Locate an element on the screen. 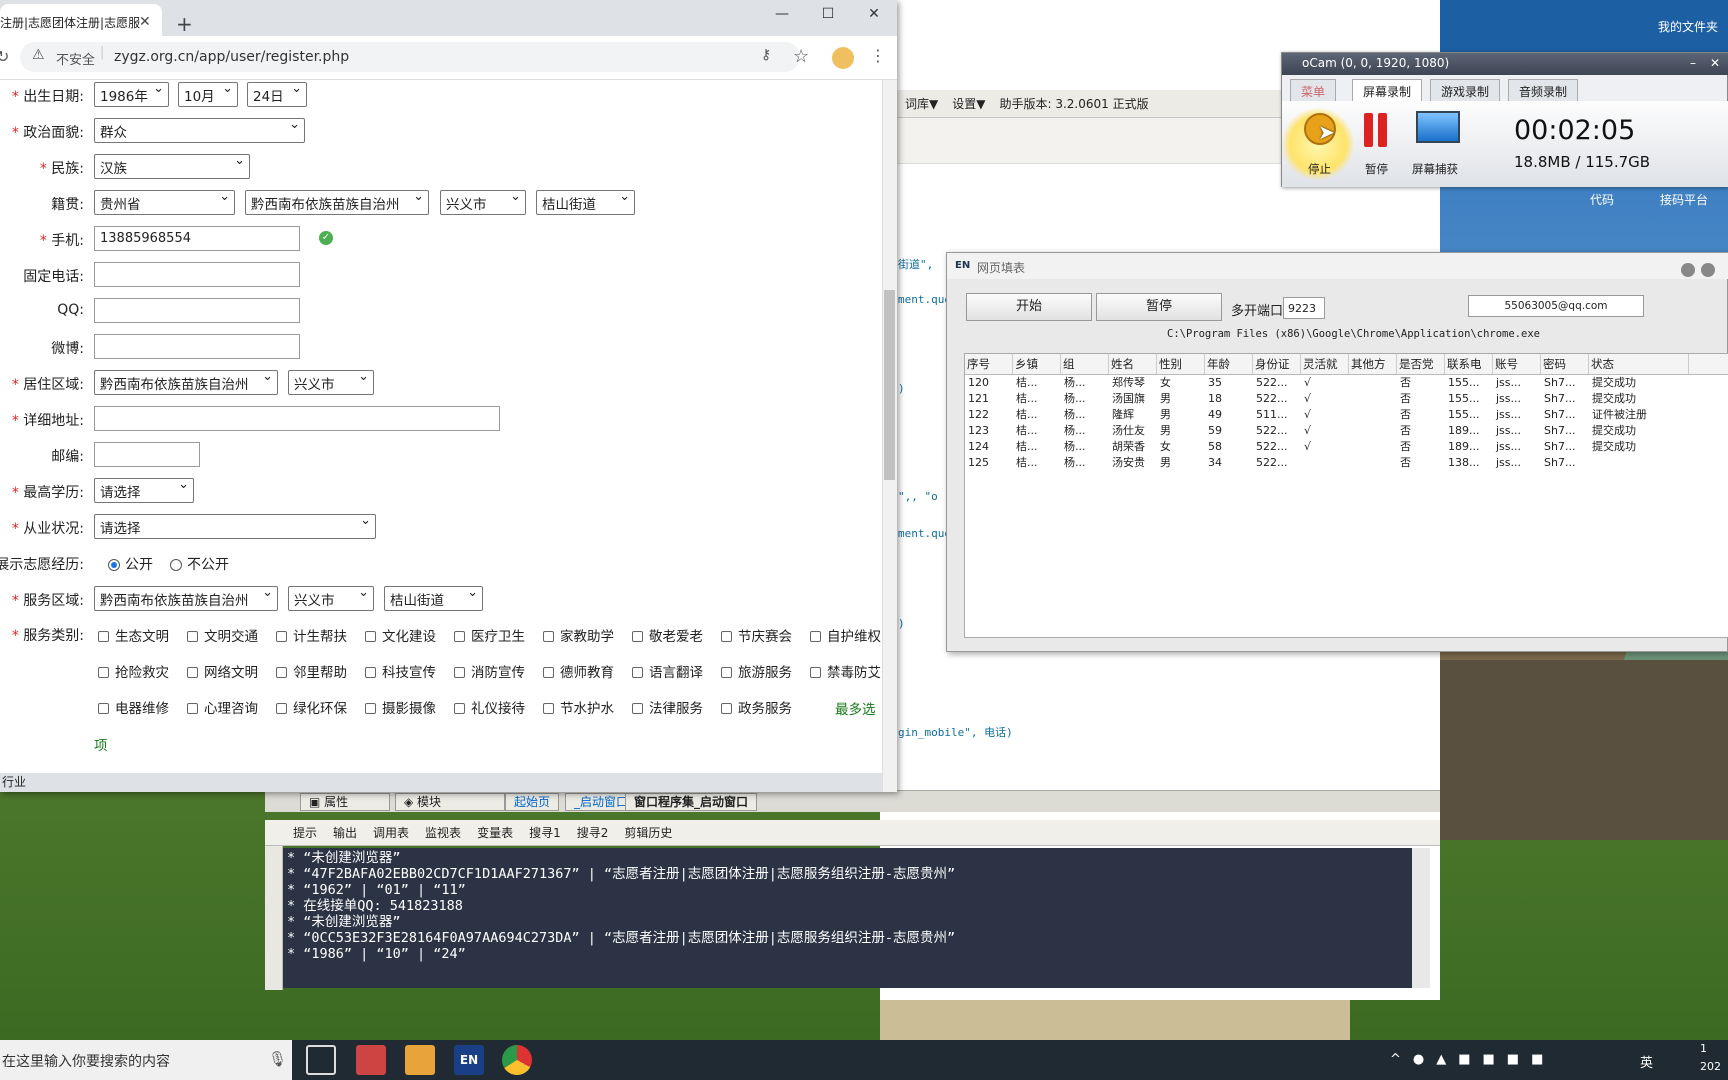  ocam-close-icon: ✕ is located at coordinates (1715, 63).